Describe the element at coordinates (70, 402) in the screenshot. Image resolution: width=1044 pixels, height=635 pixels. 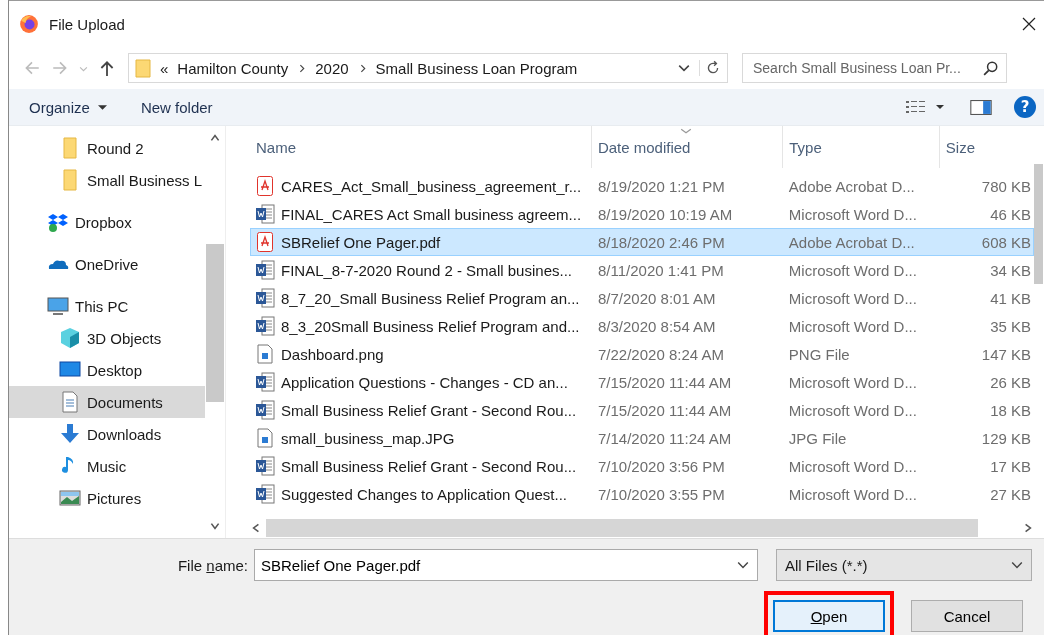
I see `document-icon` at that location.